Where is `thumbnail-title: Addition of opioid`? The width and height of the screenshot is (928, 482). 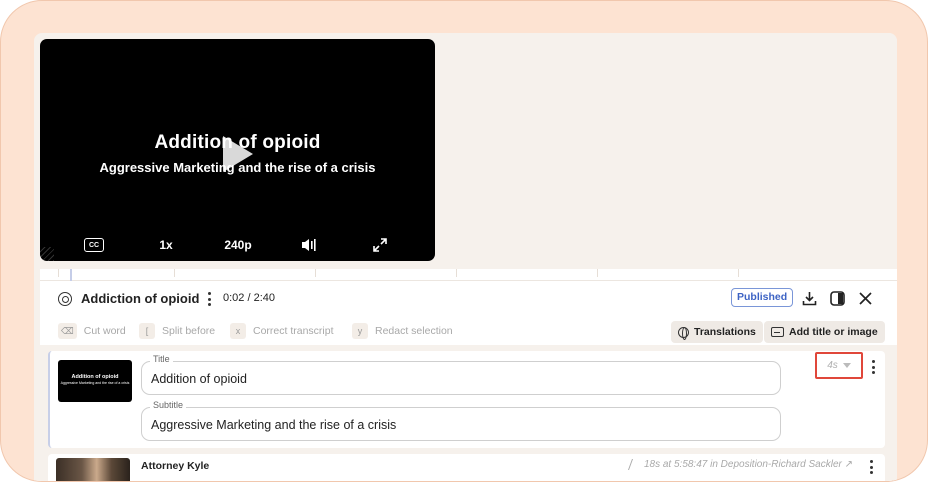 thumbnail-title: Addition of opioid is located at coordinates (95, 377).